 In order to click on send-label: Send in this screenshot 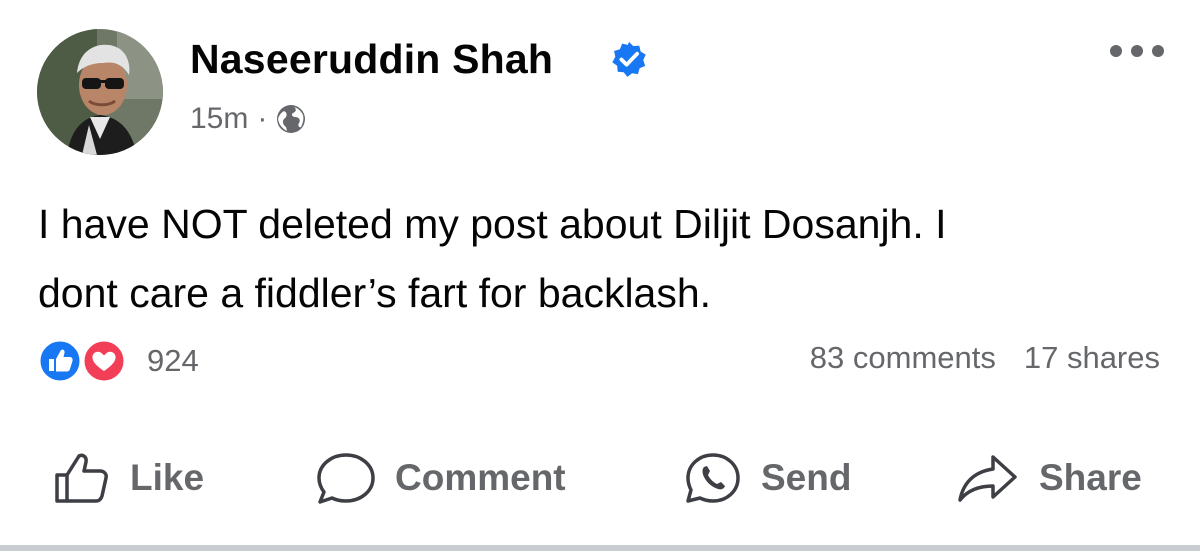, I will do `click(806, 477)`.